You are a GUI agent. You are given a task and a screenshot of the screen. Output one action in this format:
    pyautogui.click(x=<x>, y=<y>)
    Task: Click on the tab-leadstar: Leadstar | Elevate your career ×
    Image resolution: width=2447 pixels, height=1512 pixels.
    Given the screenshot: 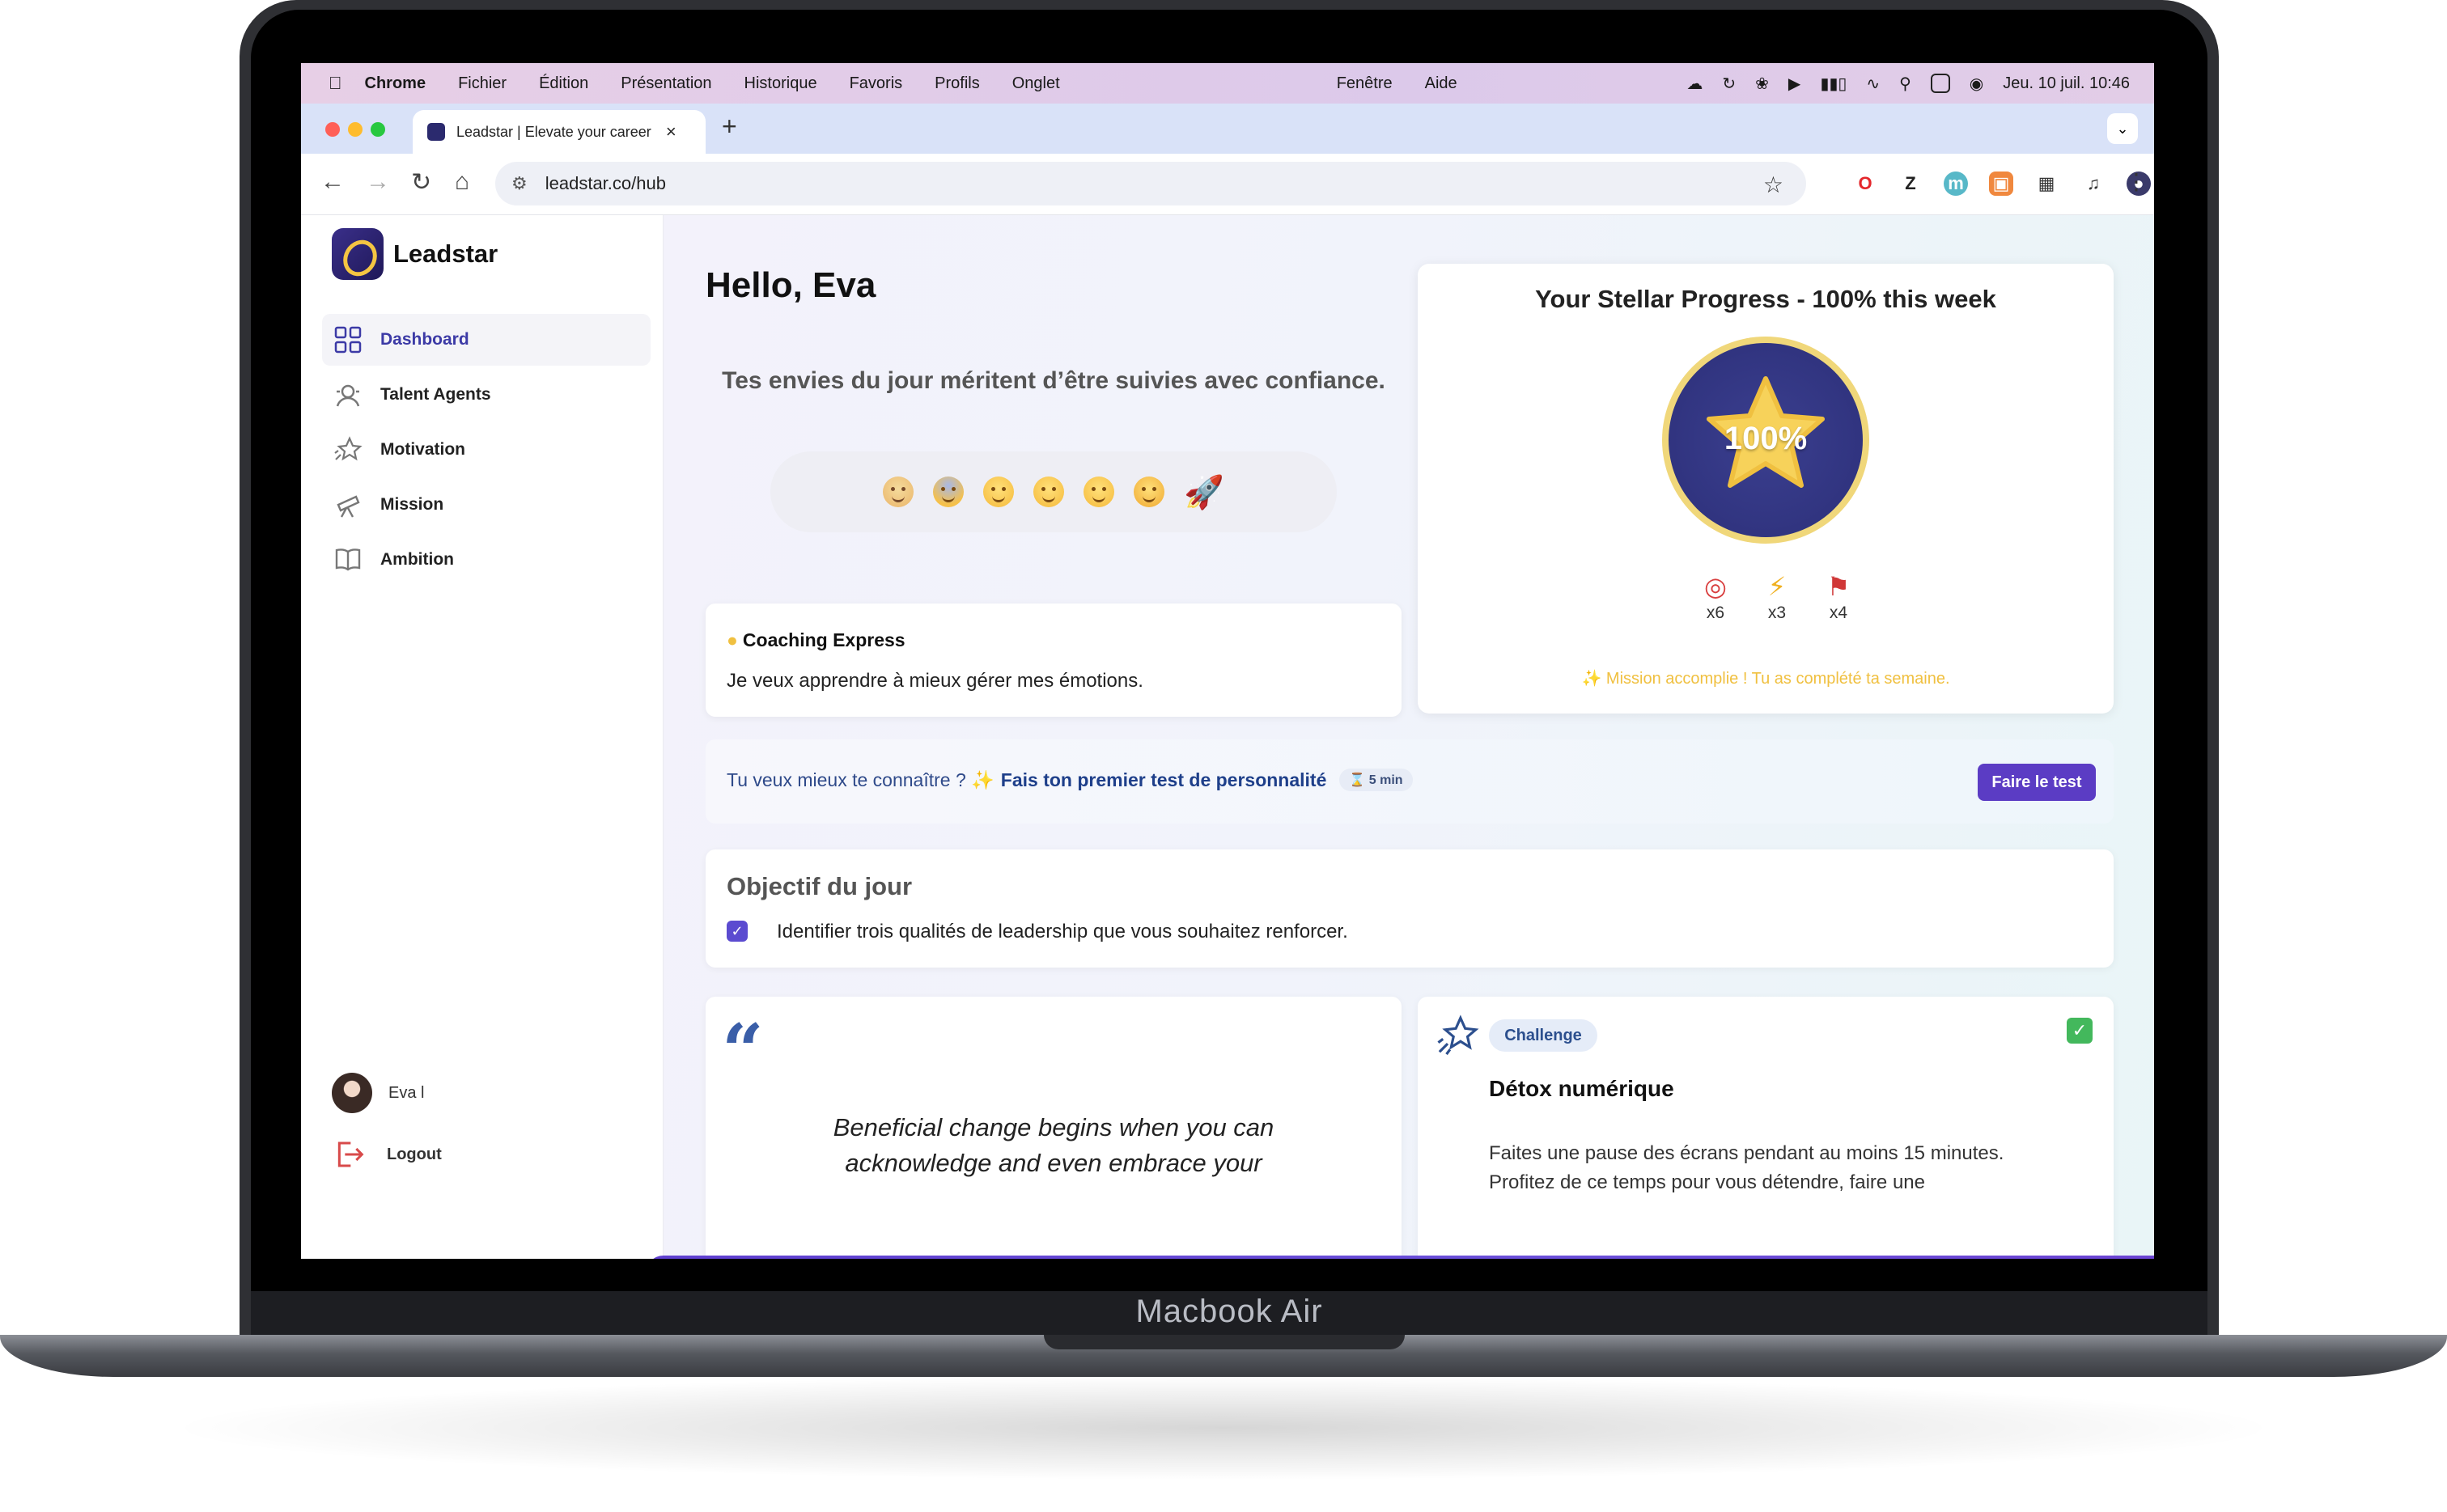 What is the action you would take?
    pyautogui.click(x=559, y=132)
    